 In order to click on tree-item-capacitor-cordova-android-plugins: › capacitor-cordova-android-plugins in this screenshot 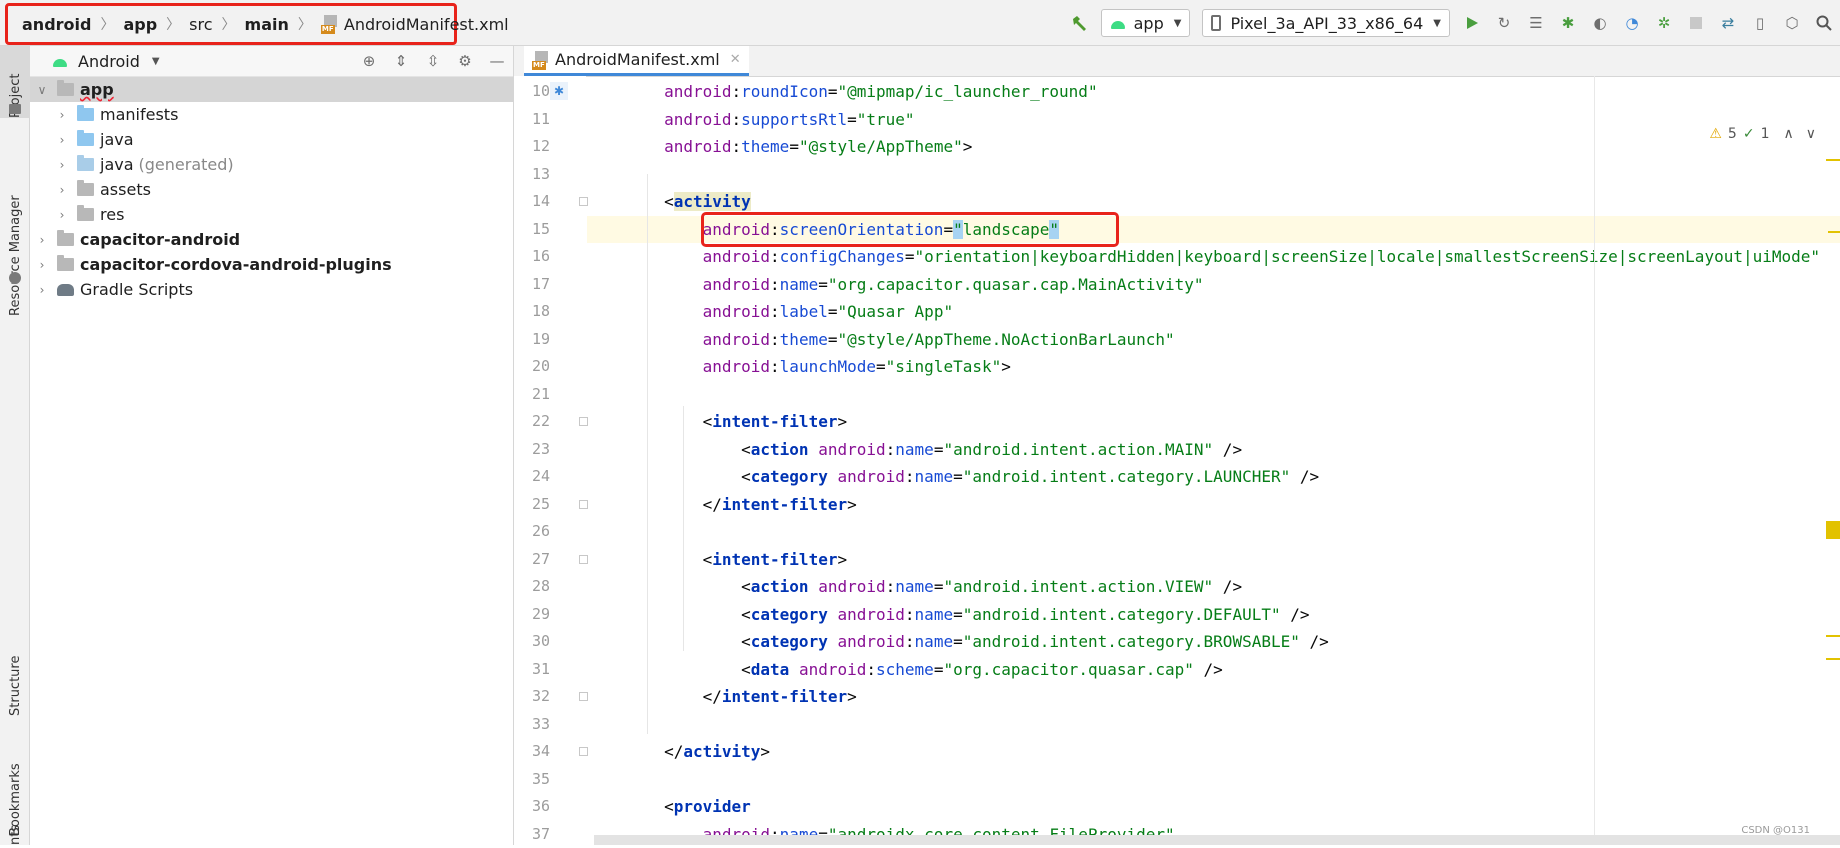, I will do `click(272, 264)`.